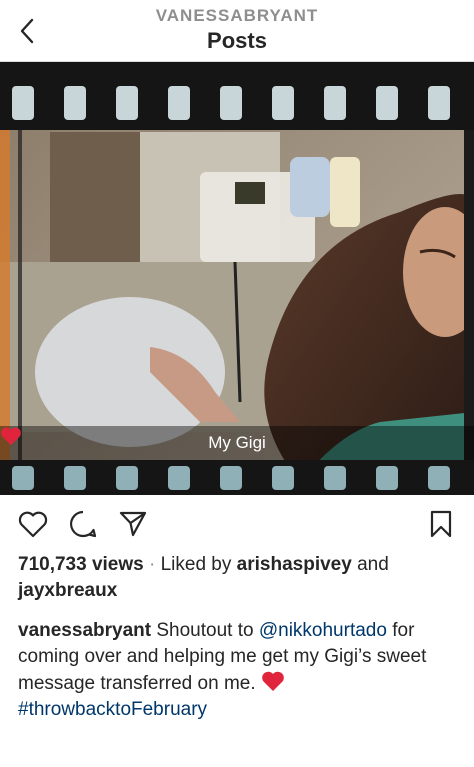 The width and height of the screenshot is (474, 767). I want to click on caption-mention: @nikkohurtado, so click(323, 630).